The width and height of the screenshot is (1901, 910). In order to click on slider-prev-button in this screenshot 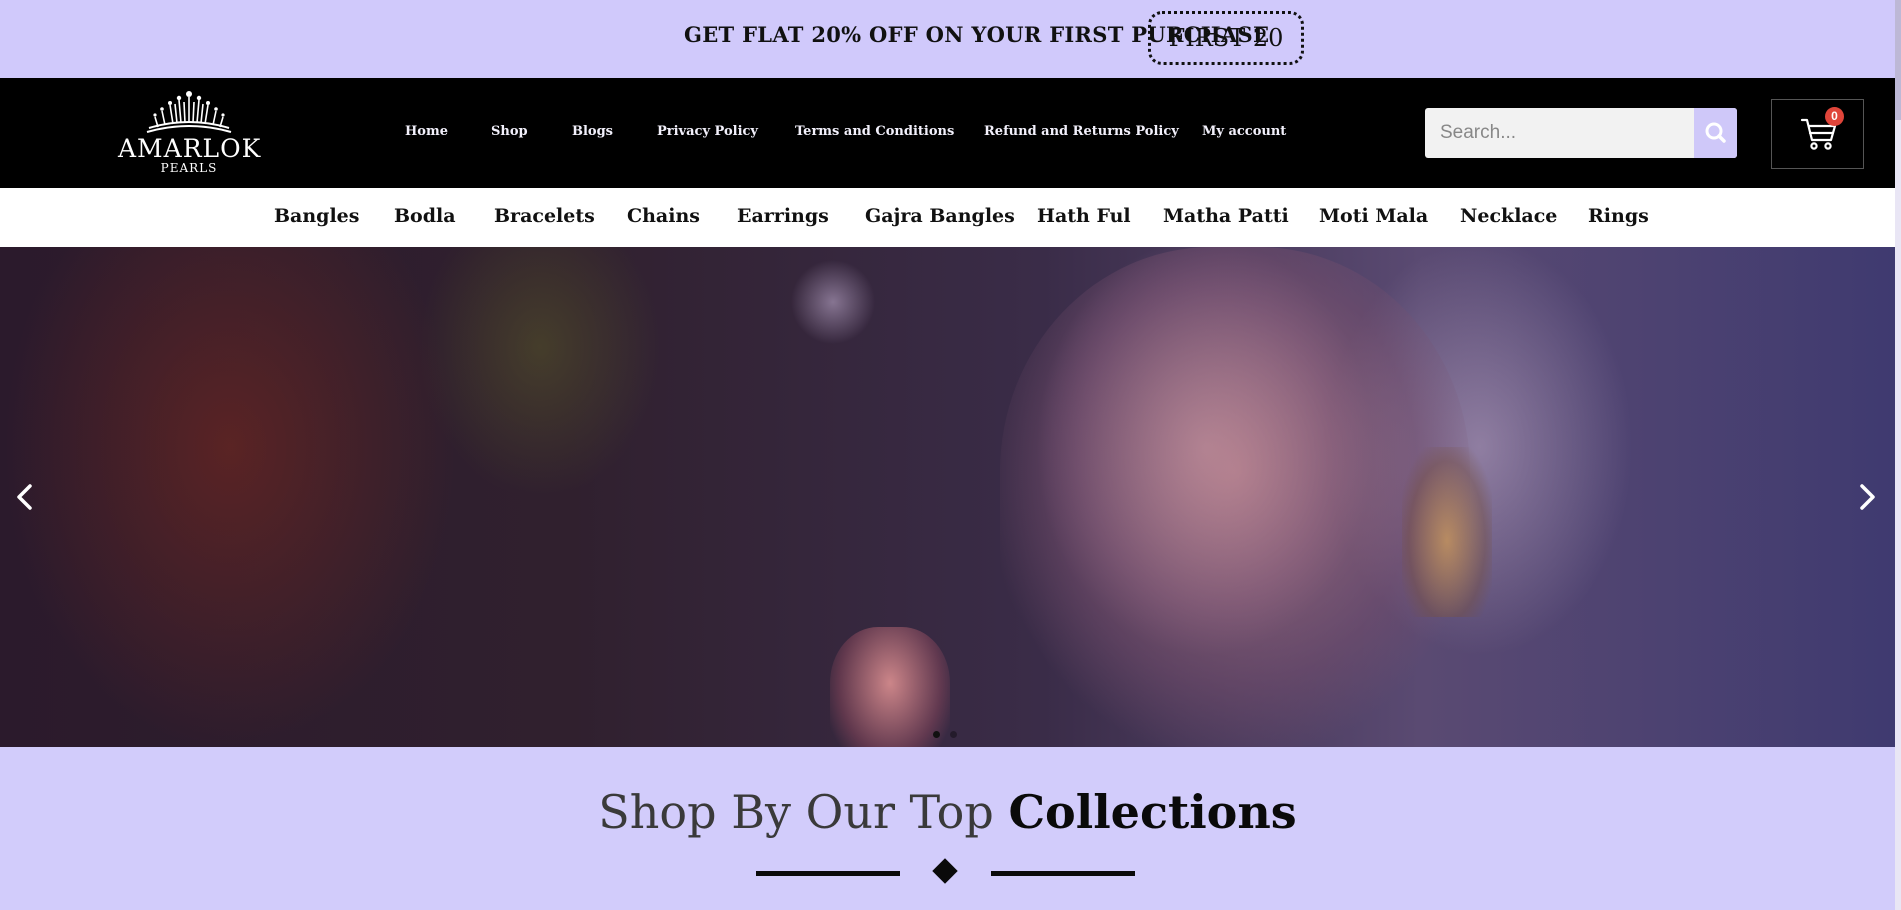, I will do `click(25, 497)`.